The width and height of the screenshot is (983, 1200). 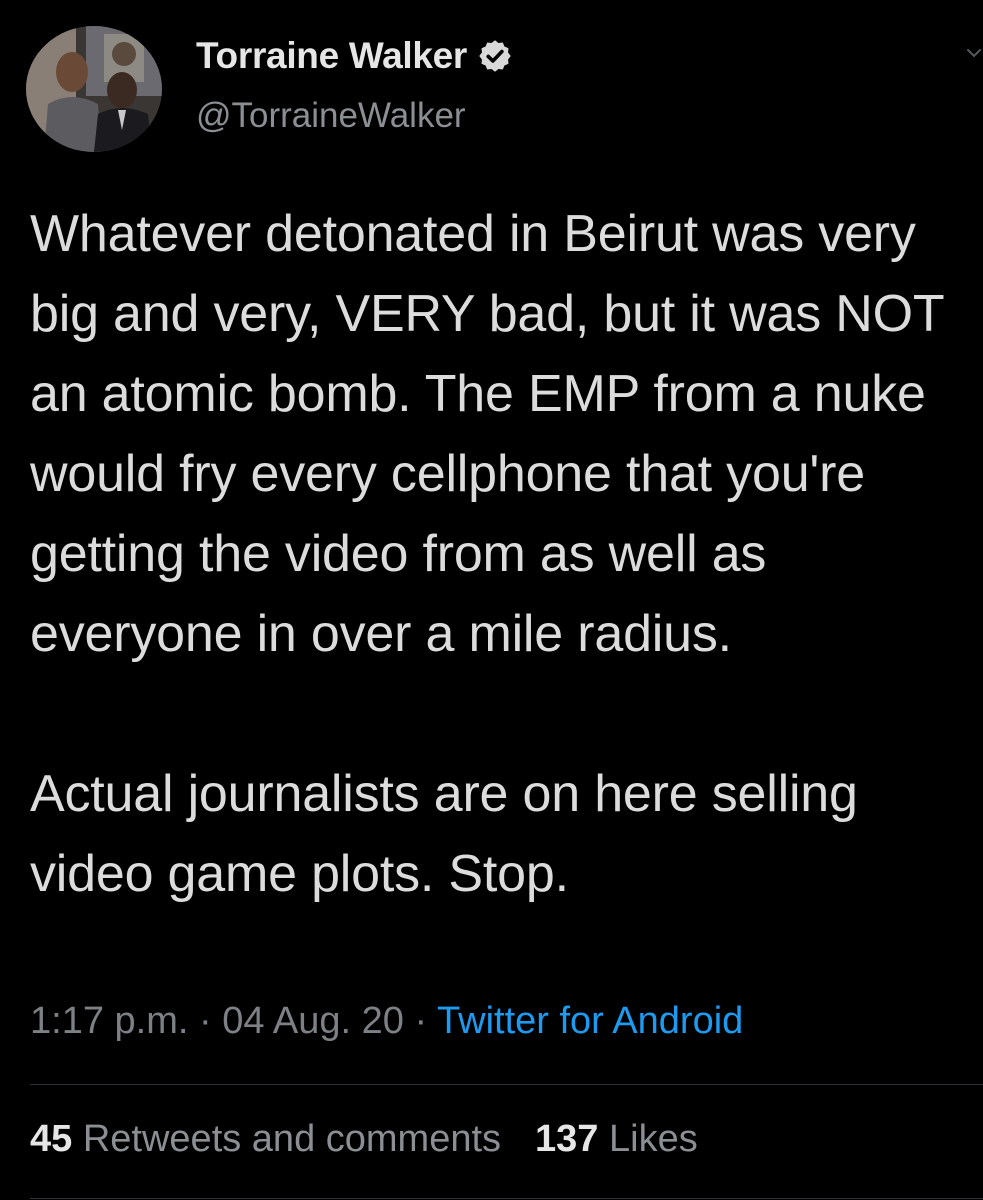 I want to click on profile-photo-icon, so click(x=94, y=89).